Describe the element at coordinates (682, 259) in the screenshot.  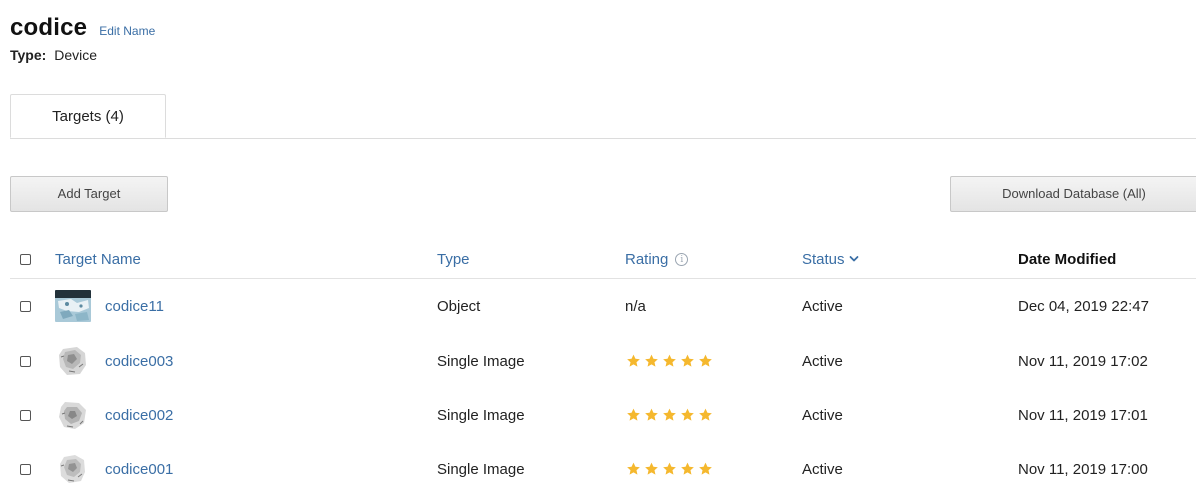
I see `info-icon: i` at that location.